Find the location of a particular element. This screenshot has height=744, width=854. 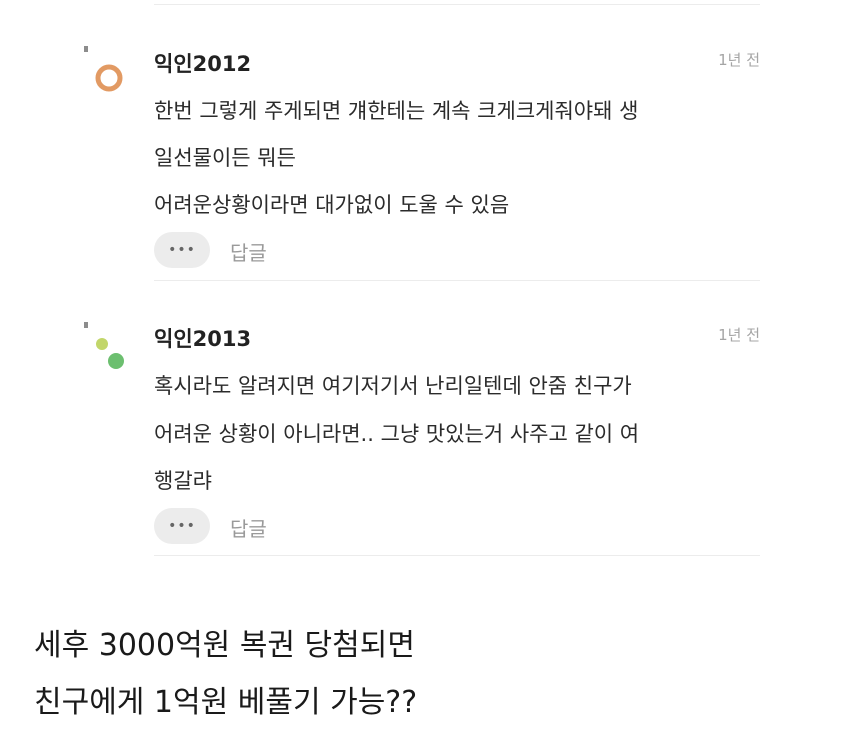

comment-text-line: 행갈랴 is located at coordinates (183, 481).